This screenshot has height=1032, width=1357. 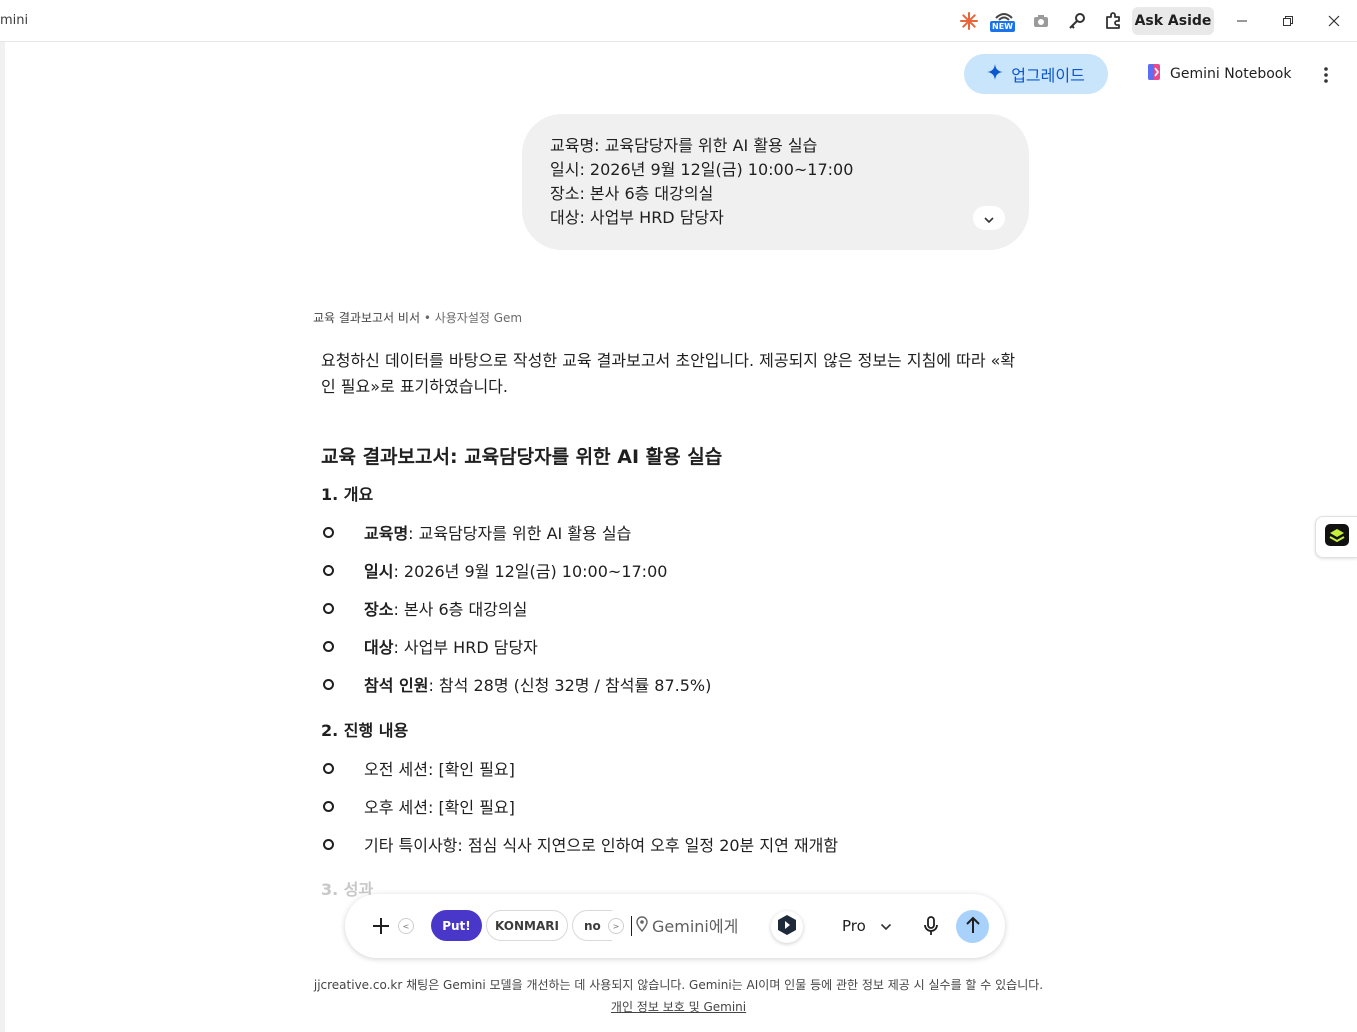 What do you see at coordinates (702, 169) in the screenshot?
I see `user-message-line: 일시: 2026년 9월 12일(금) 10:00~17:00` at bounding box center [702, 169].